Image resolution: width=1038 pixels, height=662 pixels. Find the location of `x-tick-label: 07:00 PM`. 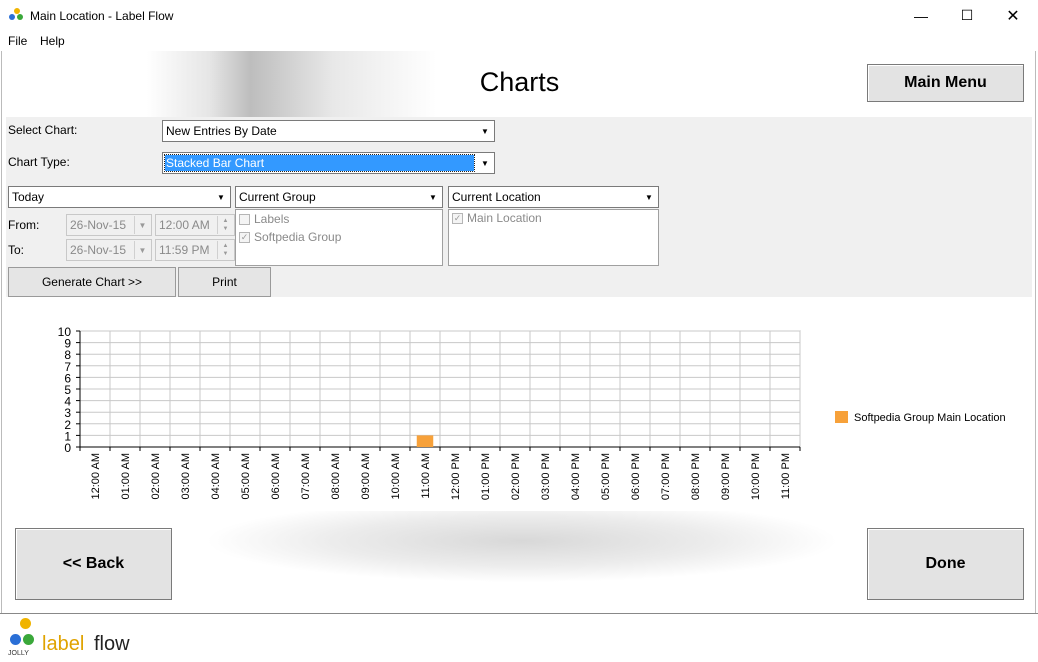

x-tick-label: 07:00 PM is located at coordinates (666, 476).